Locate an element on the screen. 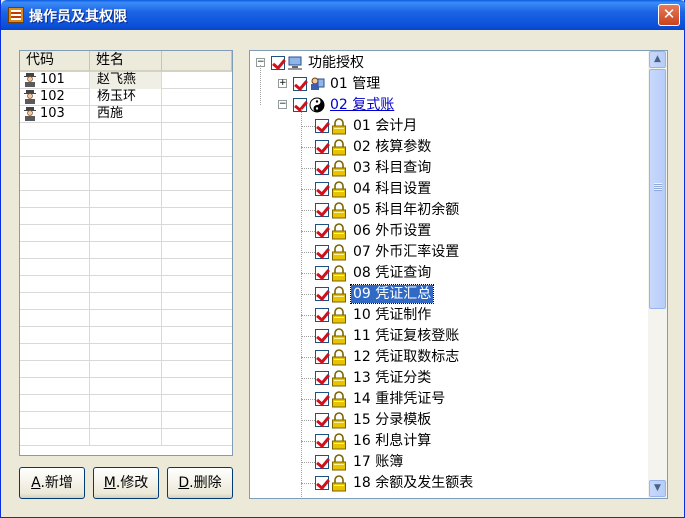  modify-button-key: M is located at coordinates (109, 483).